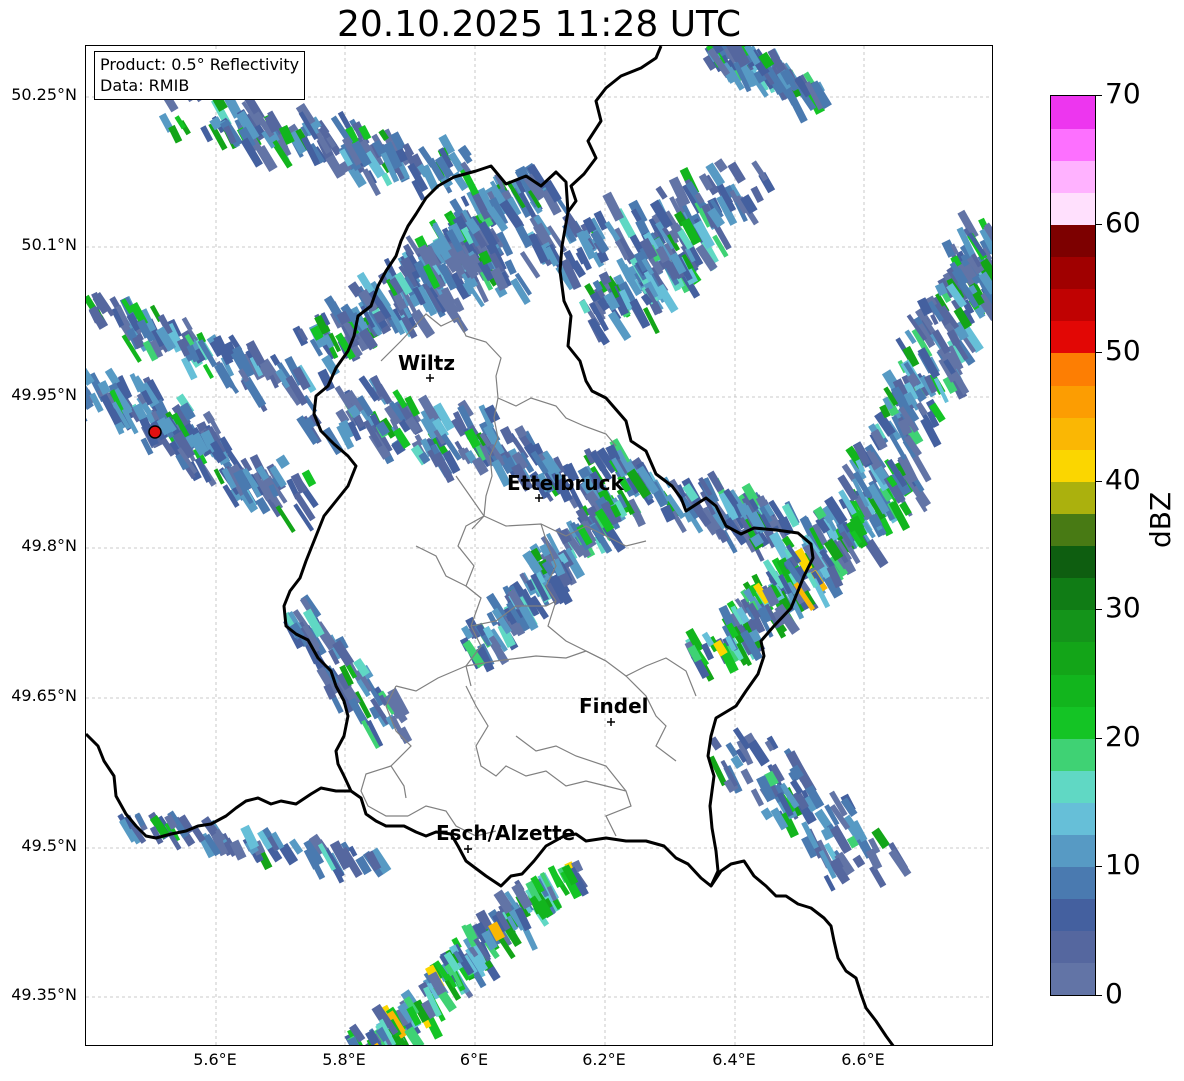  What do you see at coordinates (1123, 351) in the screenshot?
I see `colorbar-tick-label: 50` at bounding box center [1123, 351].